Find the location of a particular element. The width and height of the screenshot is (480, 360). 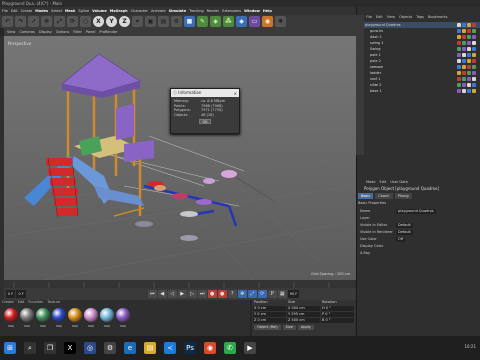

menu-volume: Volume is located at coordinates (99, 11).